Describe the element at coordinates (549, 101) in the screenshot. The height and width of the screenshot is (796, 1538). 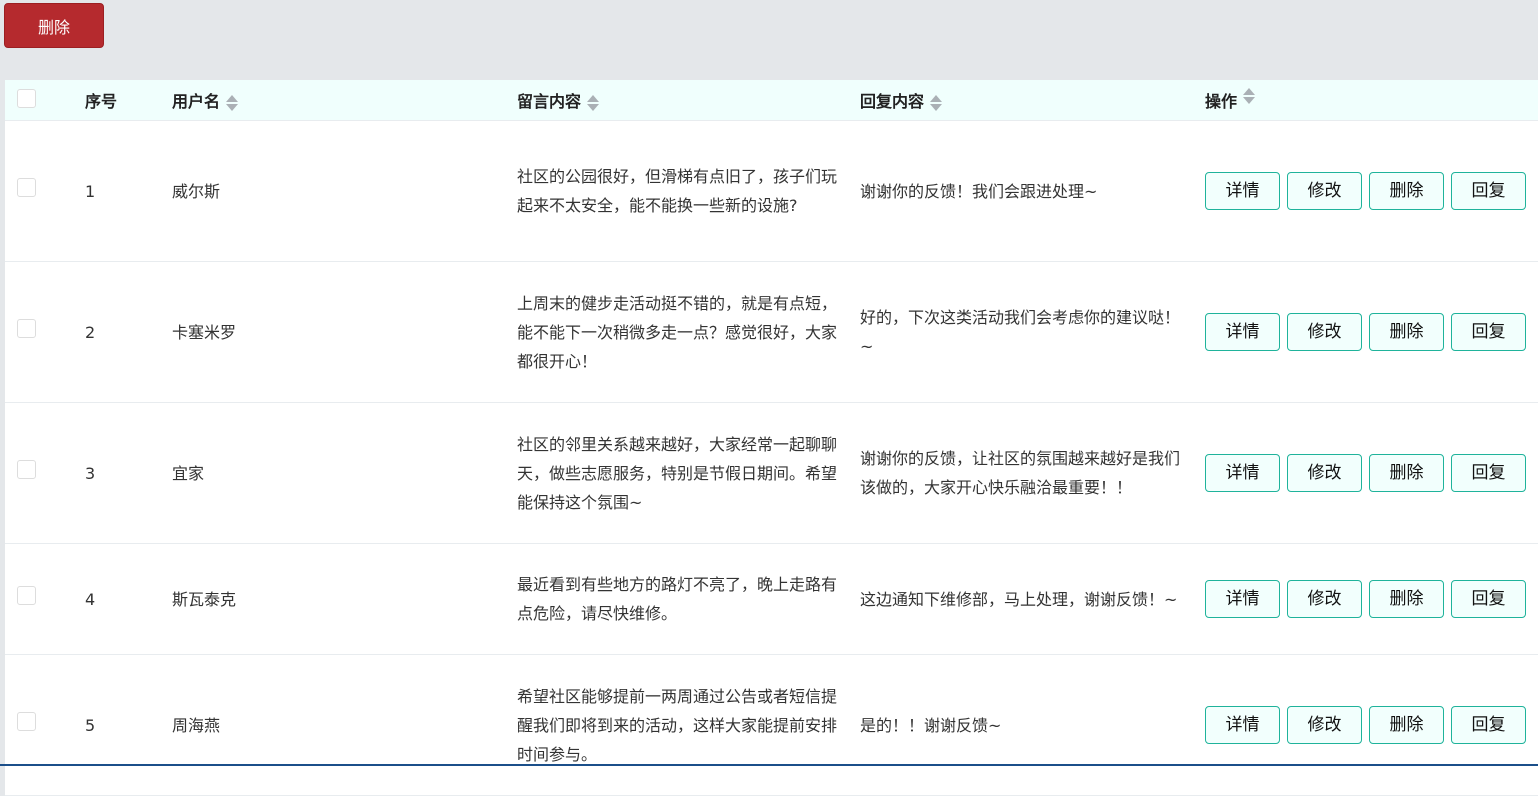
I see `header-label: 留言内容` at that location.